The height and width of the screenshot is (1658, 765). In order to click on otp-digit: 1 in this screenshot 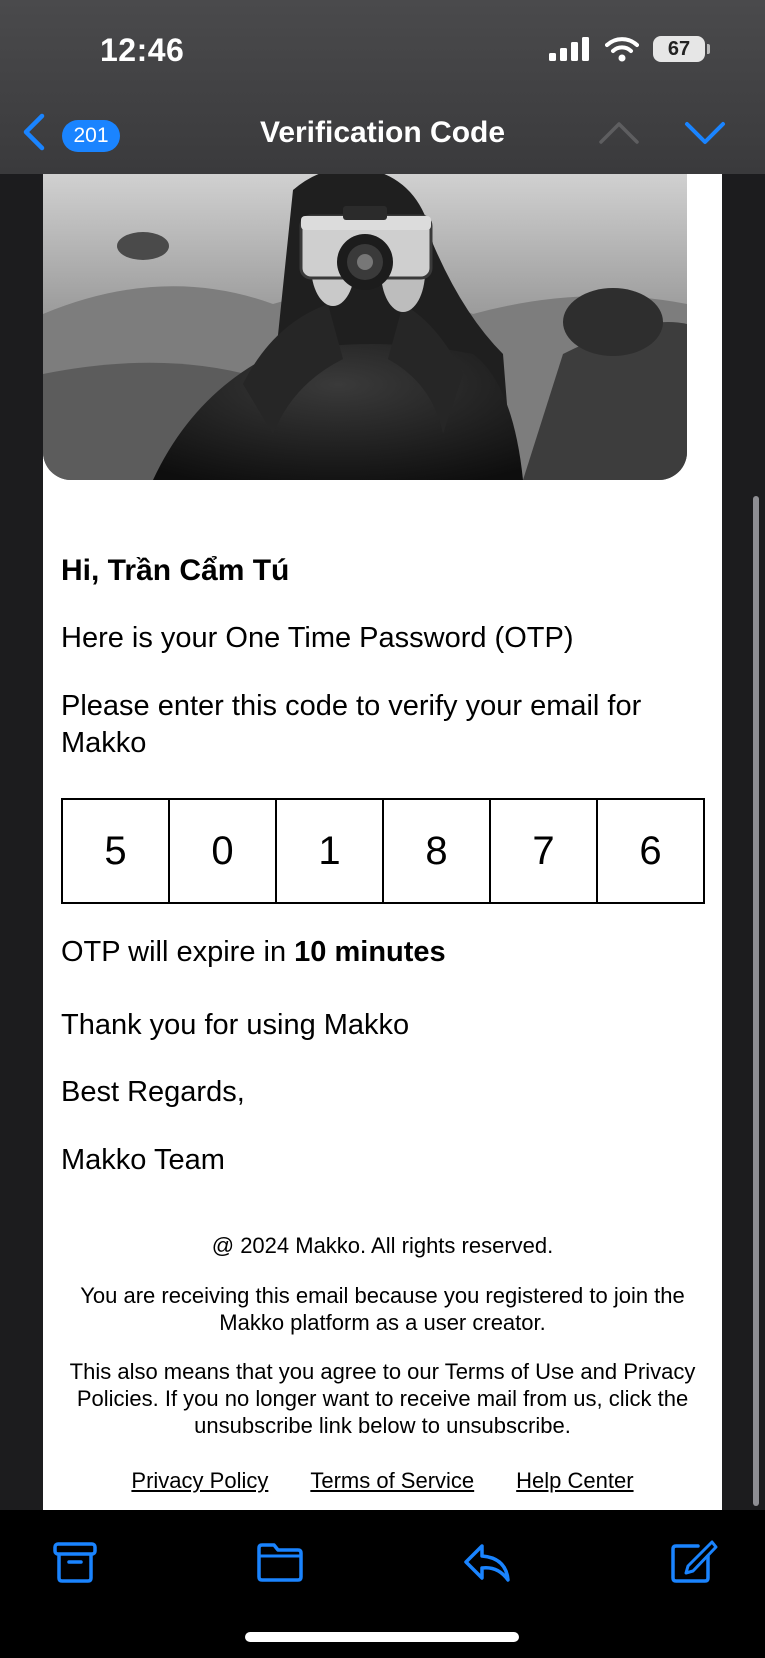, I will do `click(330, 851)`.